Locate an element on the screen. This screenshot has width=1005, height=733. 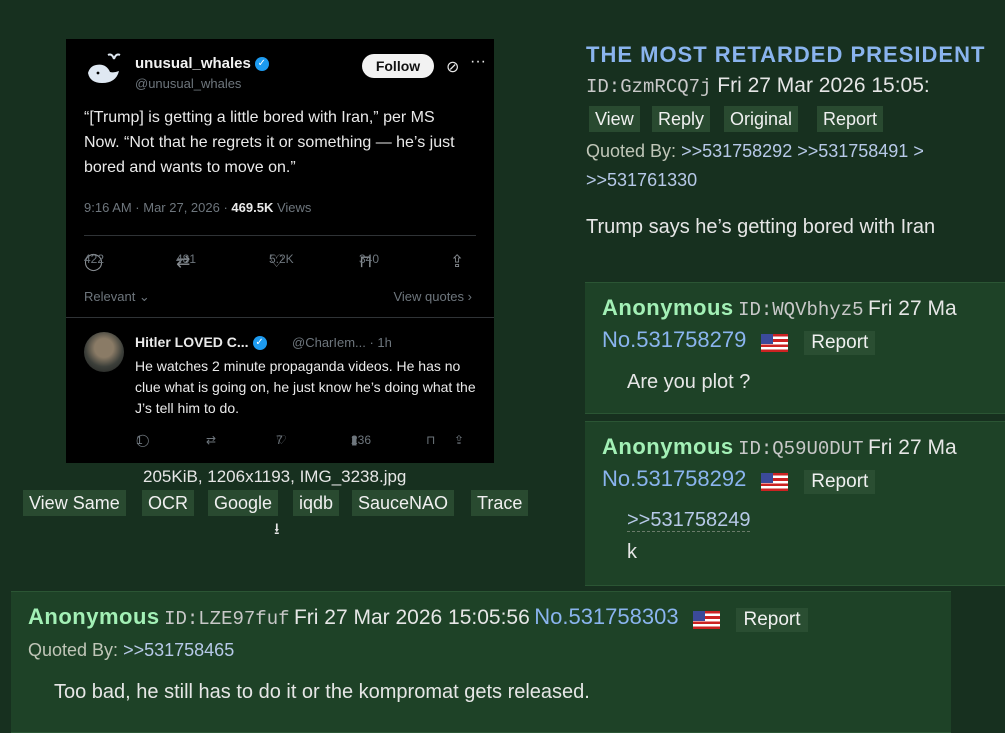
reply-button: Reply is located at coordinates (681, 119).